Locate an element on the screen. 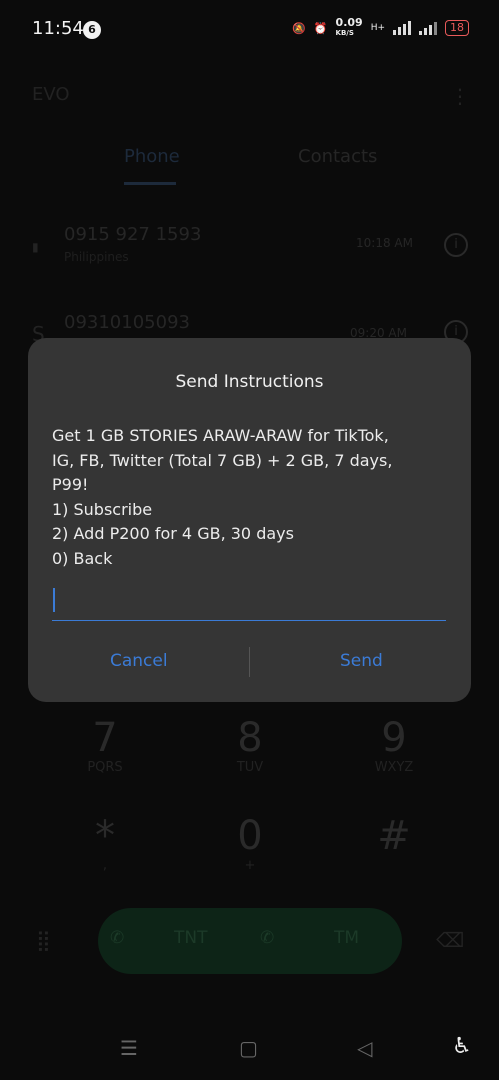  keypad-key-hash: # is located at coordinates (394, 836).